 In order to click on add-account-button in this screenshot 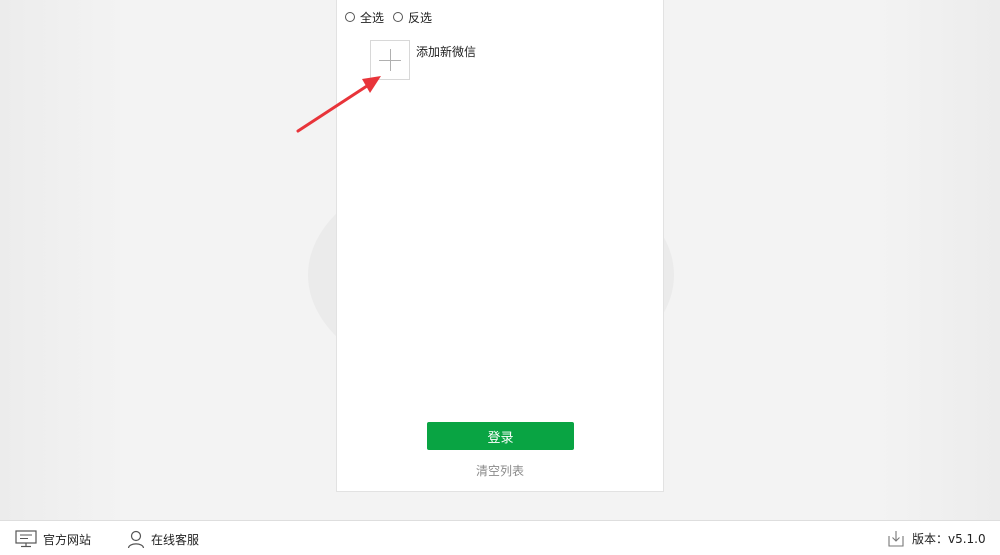, I will do `click(390, 60)`.